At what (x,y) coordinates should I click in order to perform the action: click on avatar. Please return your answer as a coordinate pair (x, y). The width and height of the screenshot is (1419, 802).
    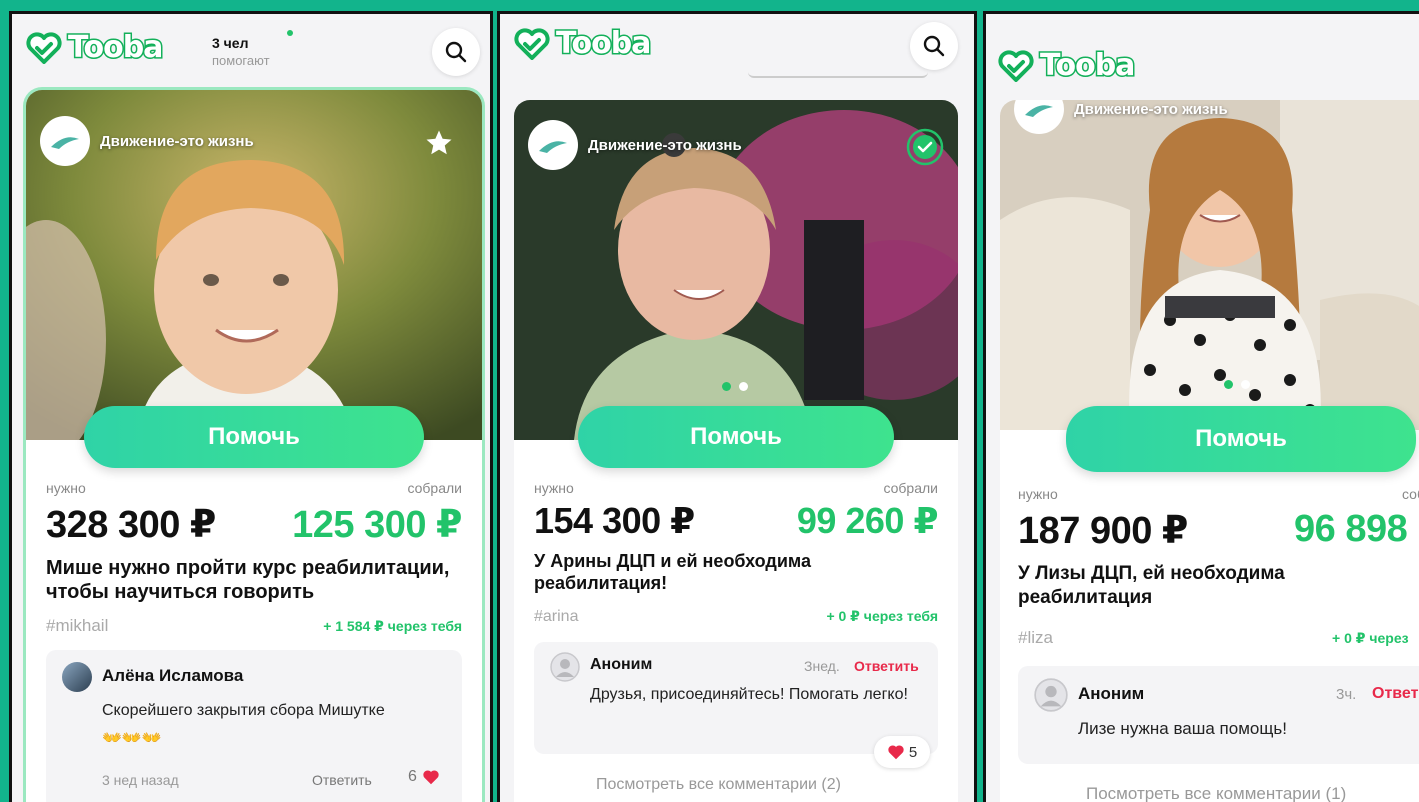
    Looking at the image, I should click on (77, 677).